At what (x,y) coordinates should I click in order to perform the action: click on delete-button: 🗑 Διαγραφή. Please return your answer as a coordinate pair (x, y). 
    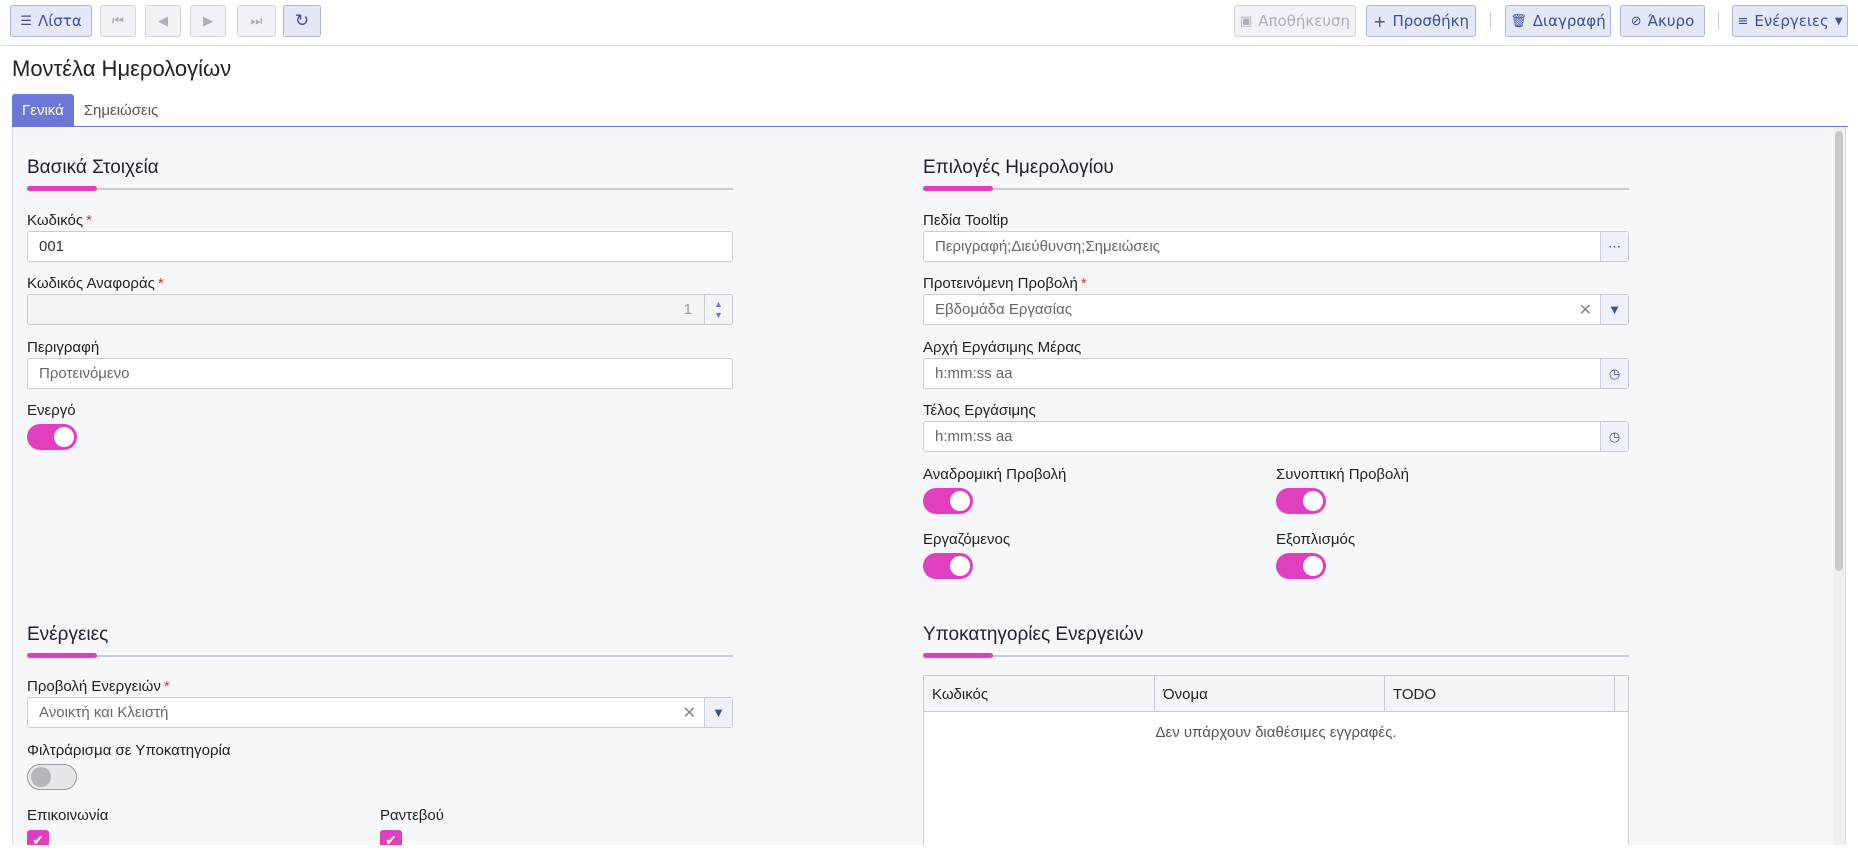
    Looking at the image, I should click on (1558, 21).